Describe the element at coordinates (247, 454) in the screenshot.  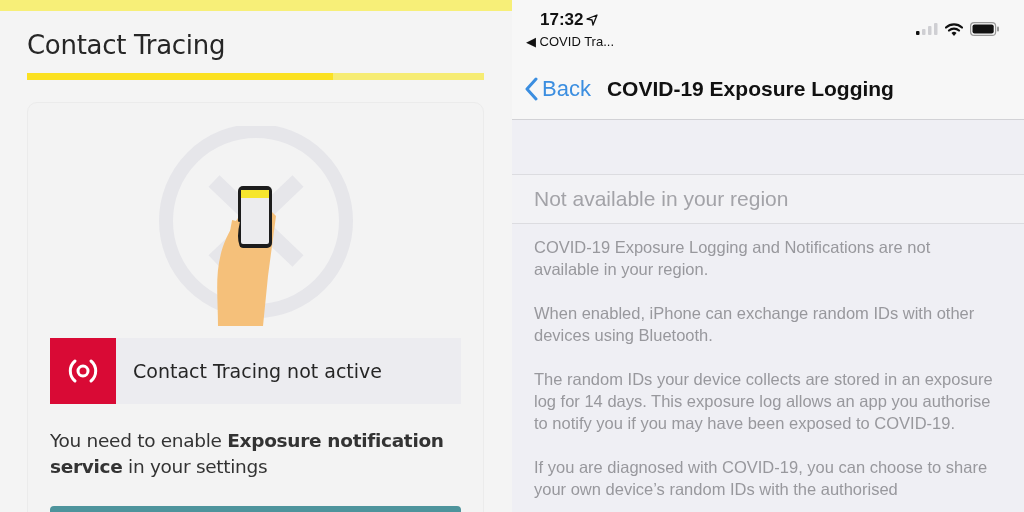
I see `instruction-text: You need to enable Exposure notification service in your settings` at that location.